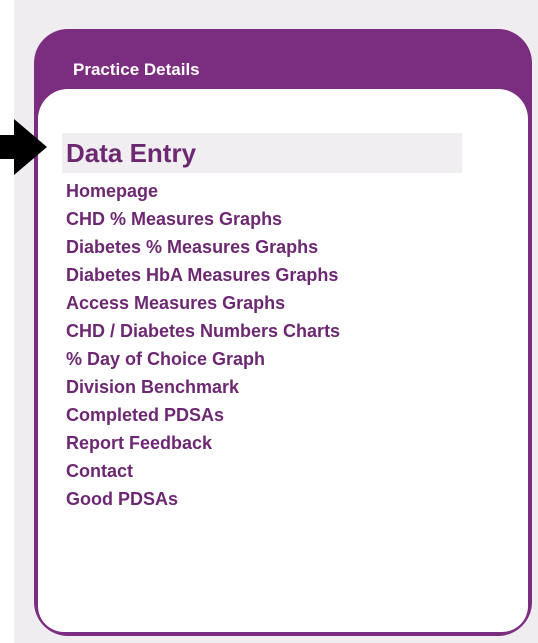 Image resolution: width=538 pixels, height=643 pixels. What do you see at coordinates (282, 471) in the screenshot?
I see `nav-item-contact: Contact` at bounding box center [282, 471].